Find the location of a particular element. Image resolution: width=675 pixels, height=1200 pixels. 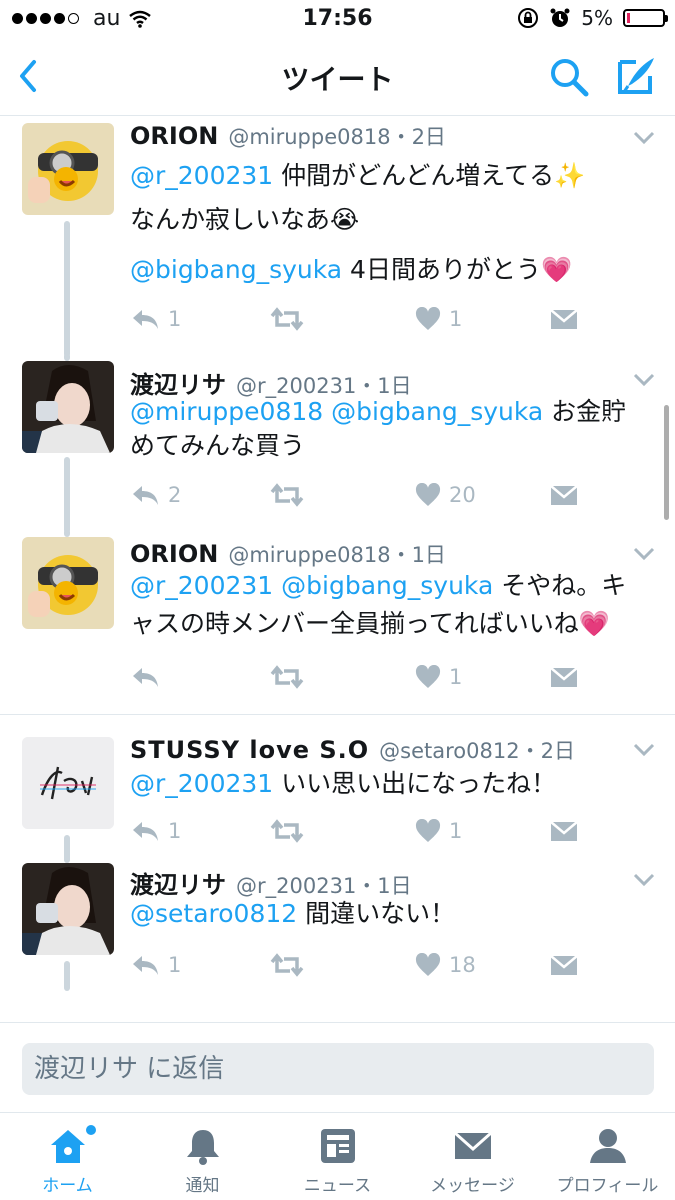

status-right: 5% is located at coordinates (592, 18).